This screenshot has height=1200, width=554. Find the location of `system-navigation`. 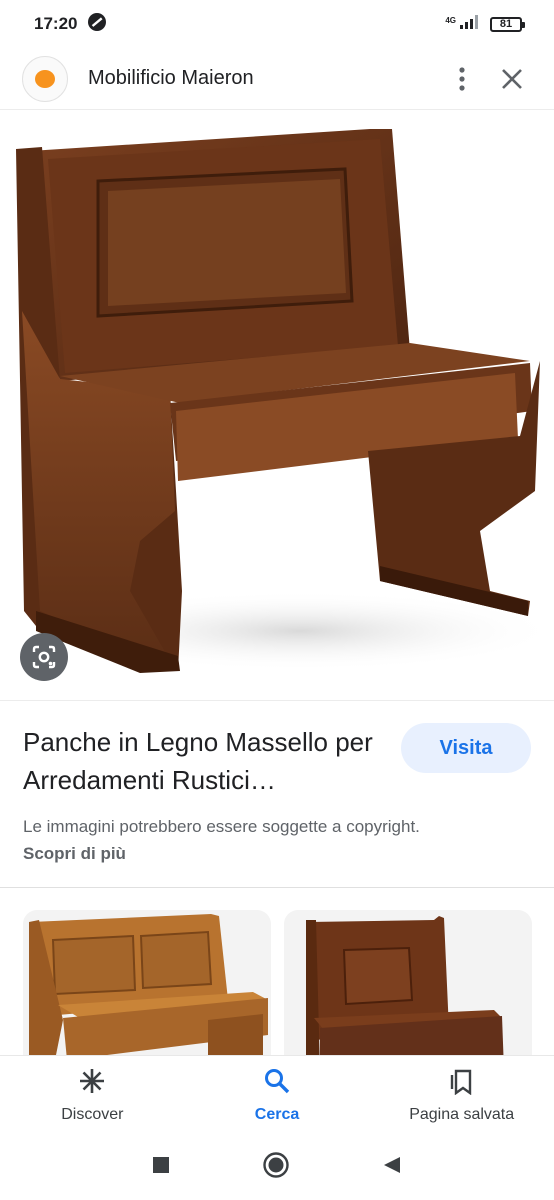

system-navigation is located at coordinates (277, 1167).